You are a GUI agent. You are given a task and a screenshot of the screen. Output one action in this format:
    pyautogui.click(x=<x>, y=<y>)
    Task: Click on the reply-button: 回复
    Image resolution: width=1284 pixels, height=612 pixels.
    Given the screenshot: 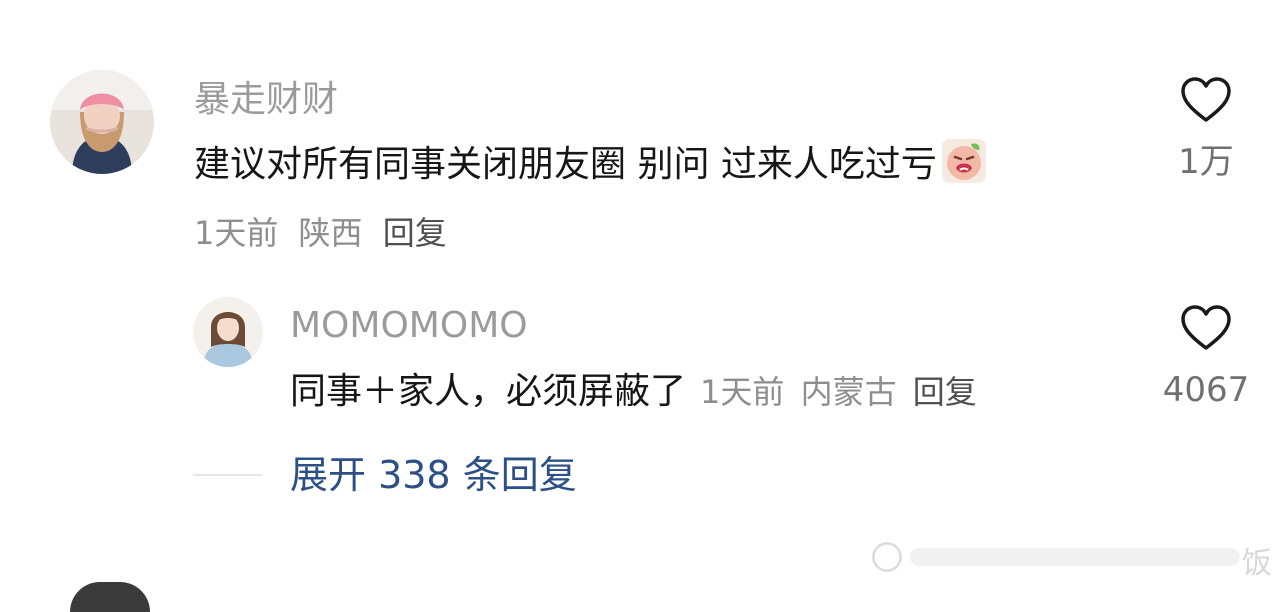 What is the action you would take?
    pyautogui.click(x=415, y=233)
    